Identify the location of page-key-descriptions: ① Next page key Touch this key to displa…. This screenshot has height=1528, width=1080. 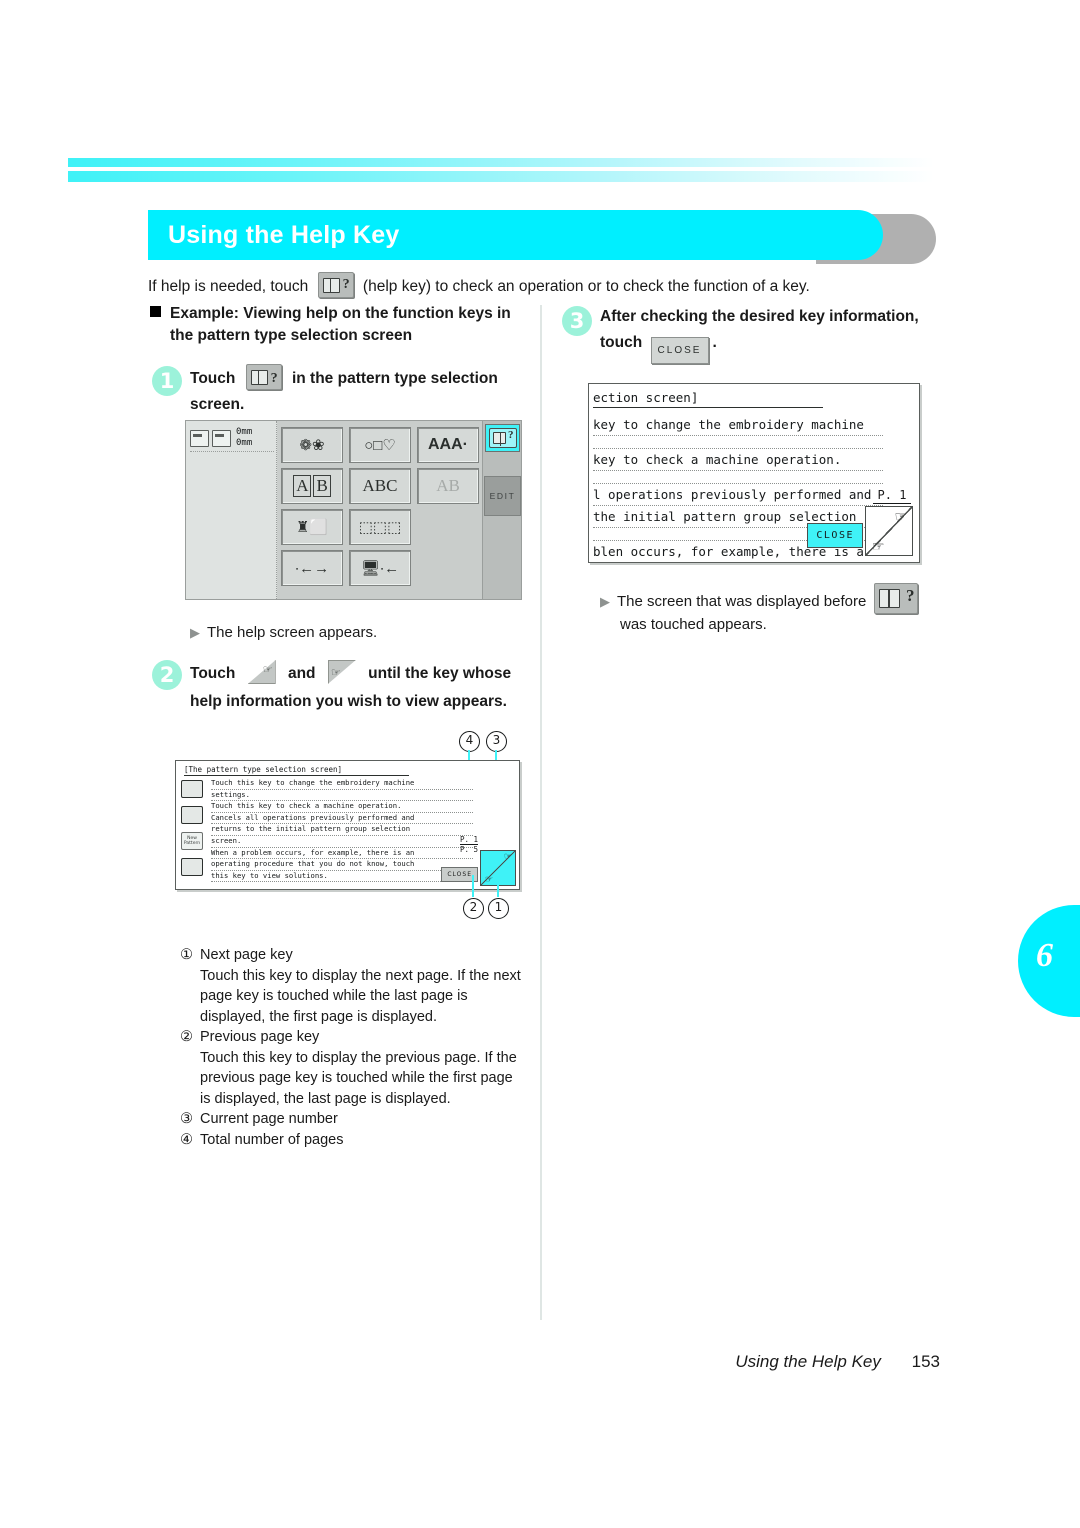
(352, 1047).